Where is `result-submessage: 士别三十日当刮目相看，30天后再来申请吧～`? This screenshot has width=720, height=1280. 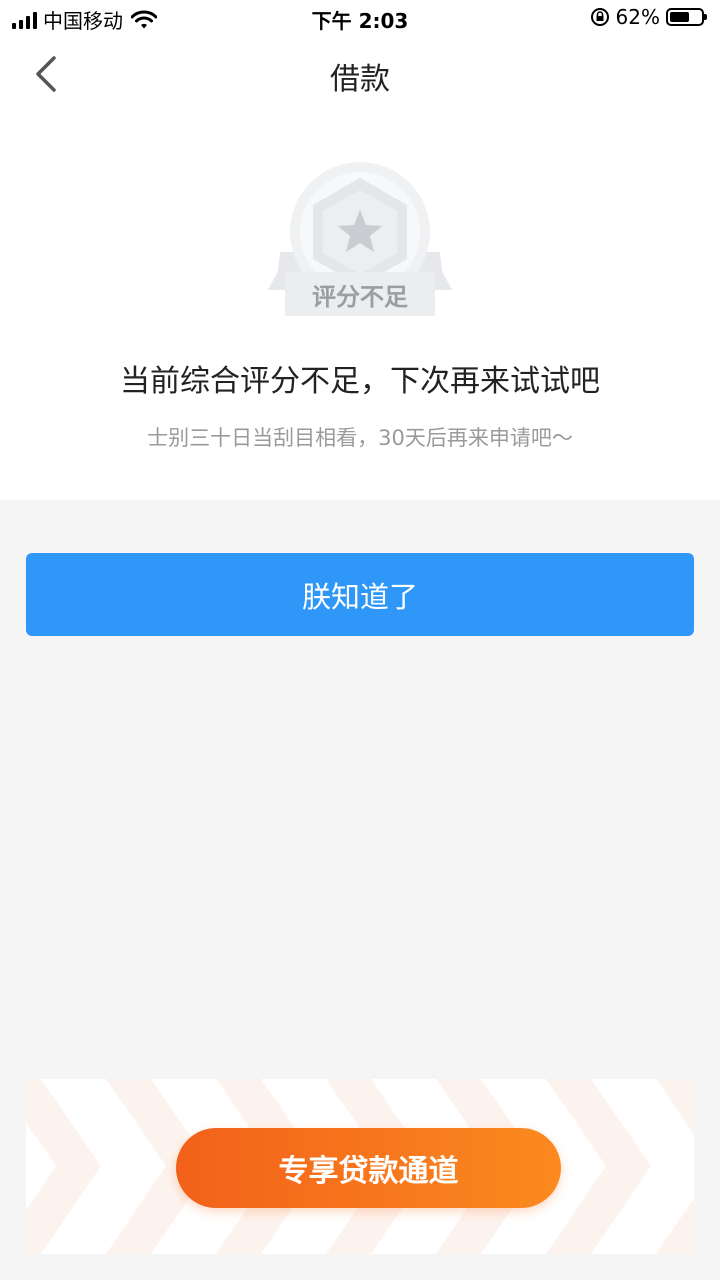 result-submessage: 士别三十日当刮目相看，30天后再来申请吧～ is located at coordinates (360, 438).